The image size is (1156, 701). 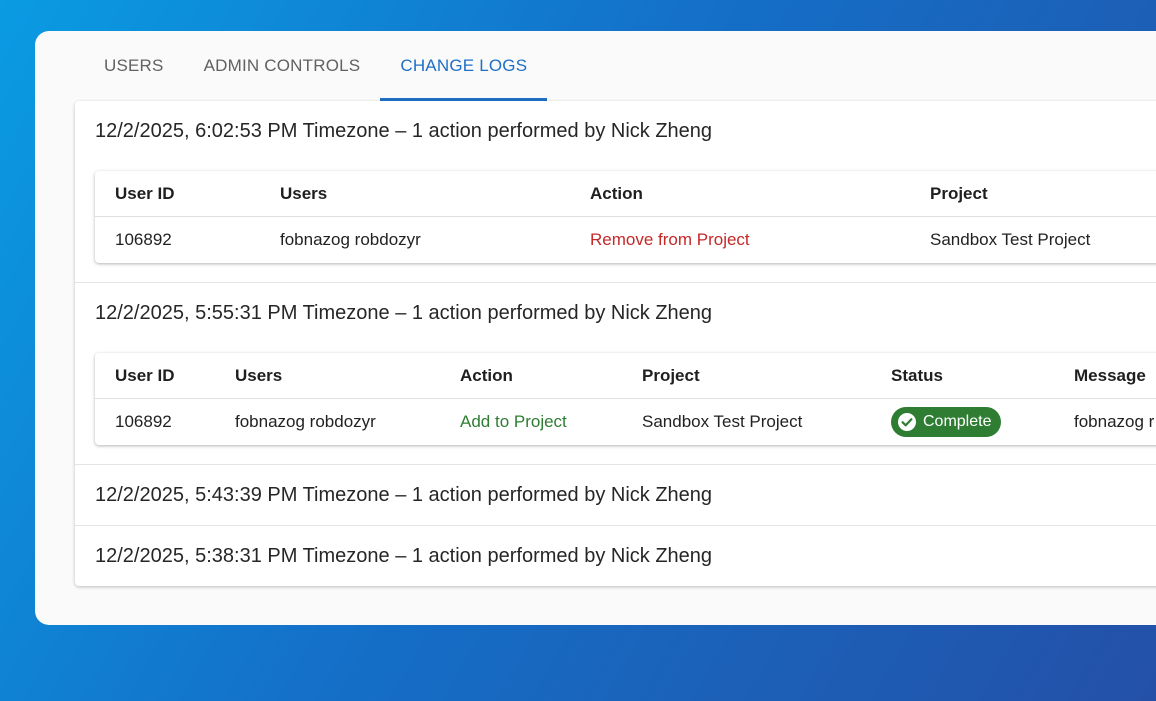 What do you see at coordinates (957, 421) in the screenshot?
I see `status-badge-label: Complete` at bounding box center [957, 421].